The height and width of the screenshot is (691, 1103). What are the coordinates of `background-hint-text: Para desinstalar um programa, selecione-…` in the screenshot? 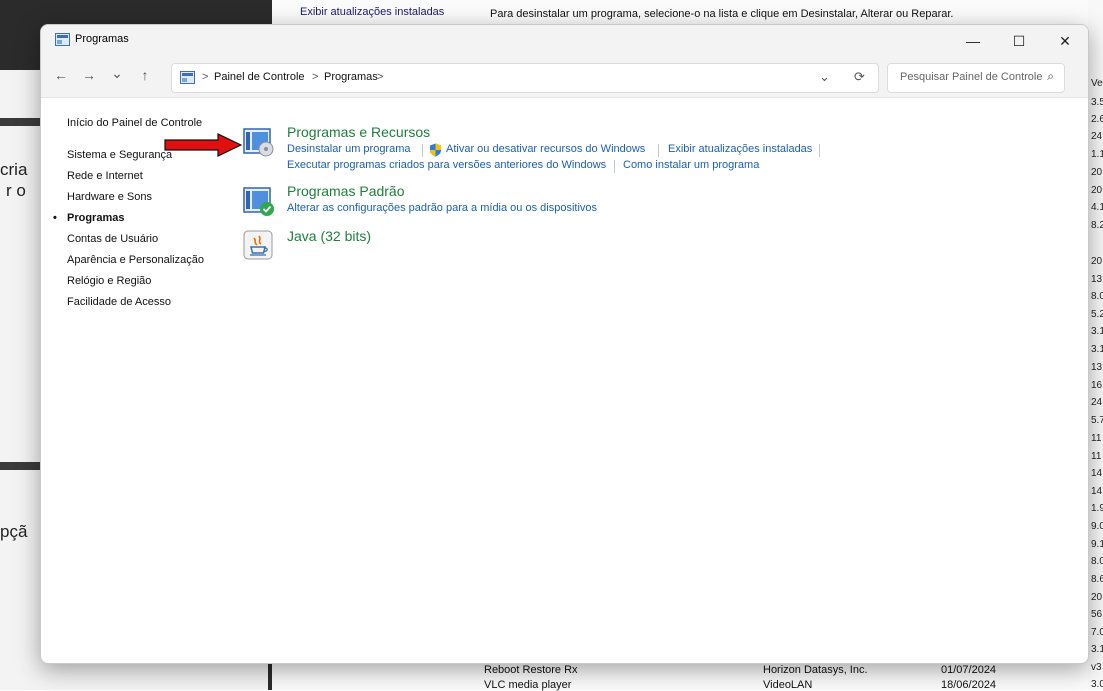 It's located at (722, 14).